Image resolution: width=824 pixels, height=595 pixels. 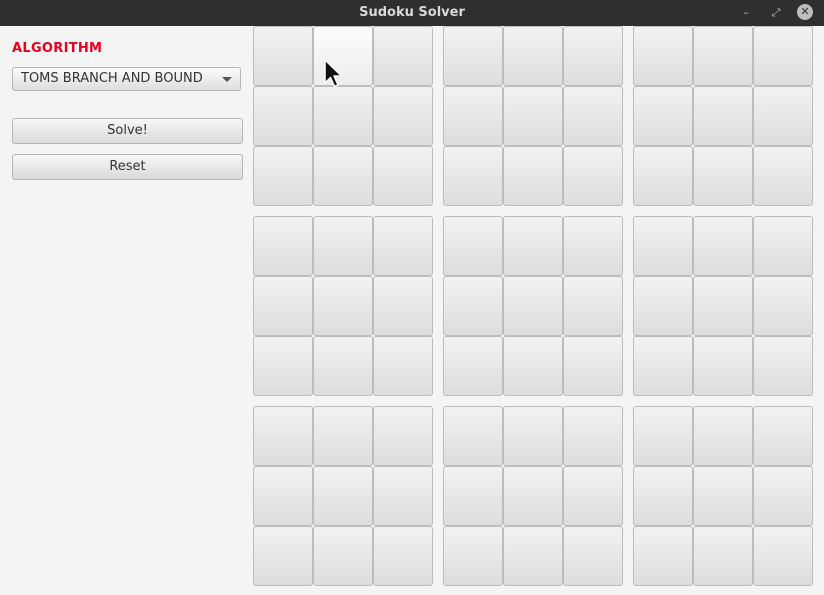 I want to click on sudoku-cell-r6-c7, so click(x=663, y=366).